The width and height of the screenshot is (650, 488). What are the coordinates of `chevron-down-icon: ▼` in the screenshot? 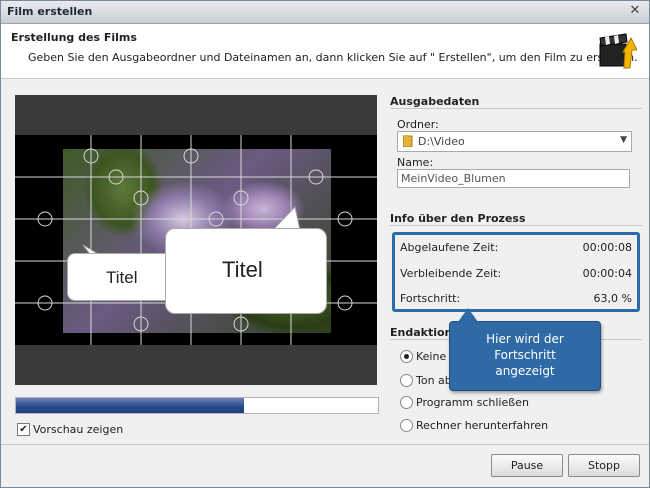 It's located at (623, 140).